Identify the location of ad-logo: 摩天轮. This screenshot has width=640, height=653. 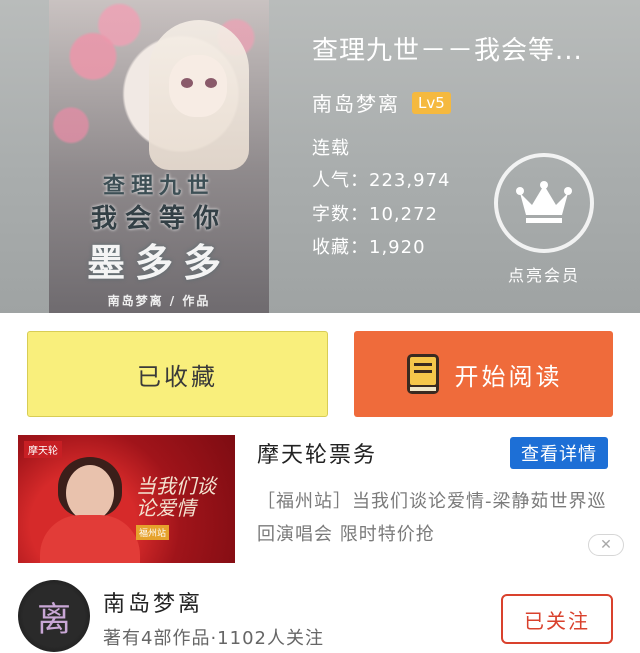
(43, 449).